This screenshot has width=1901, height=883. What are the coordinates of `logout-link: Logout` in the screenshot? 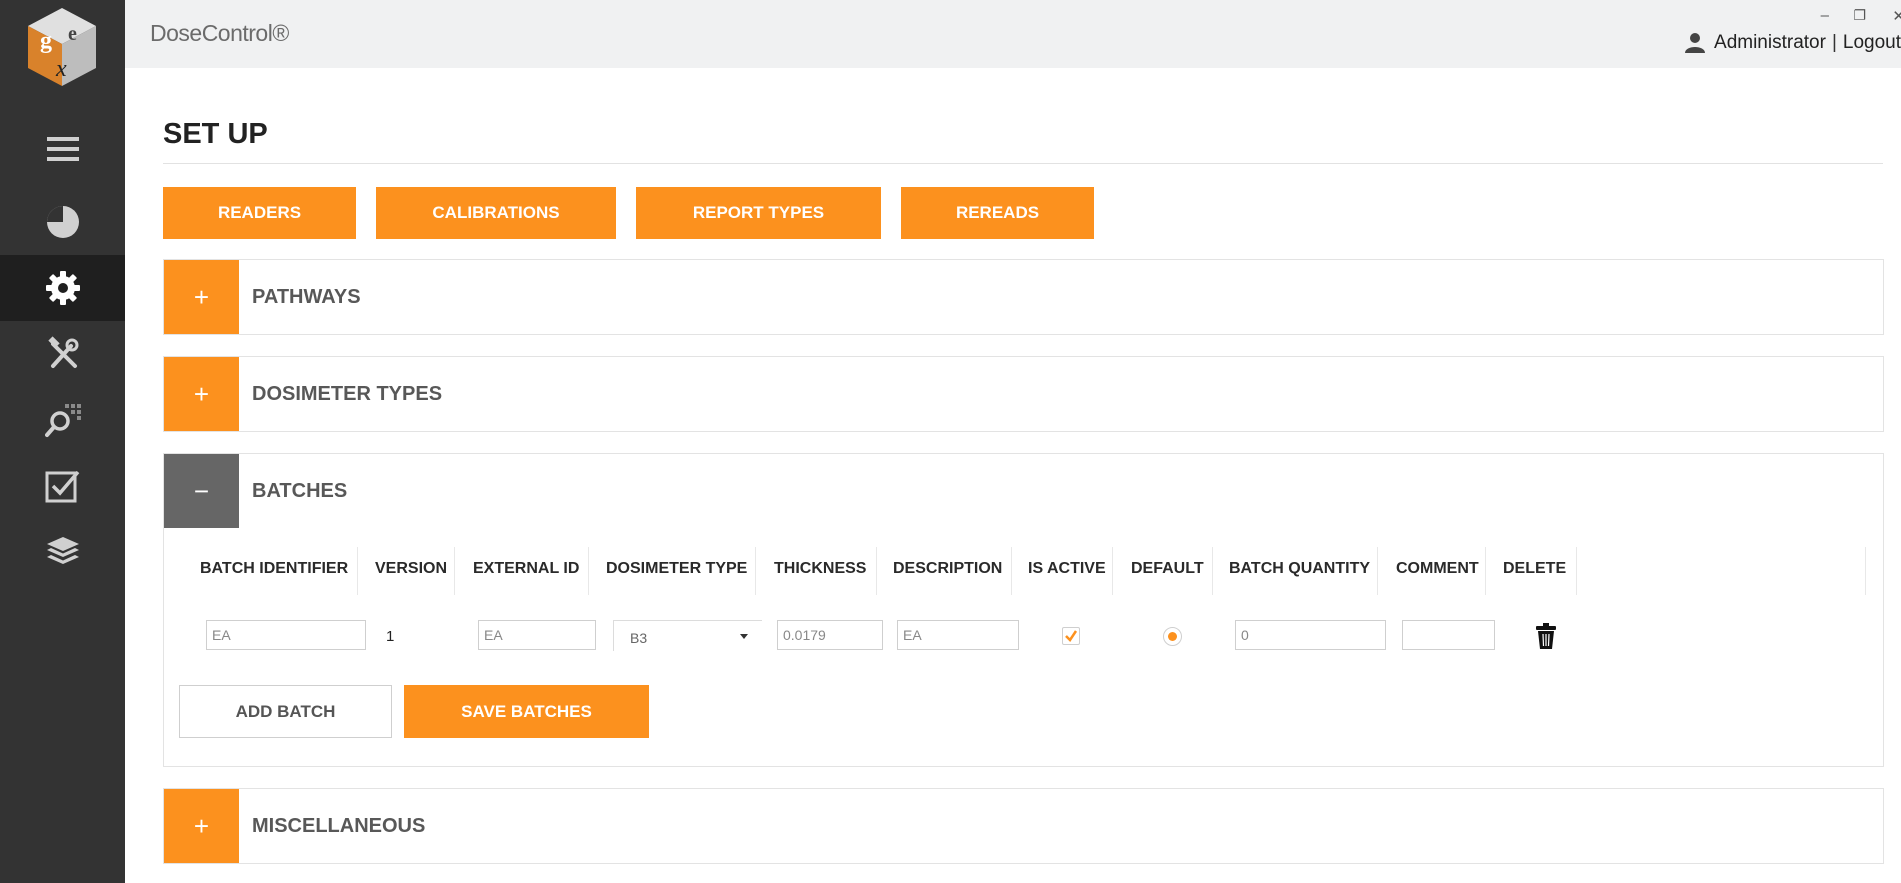 It's located at (1872, 43).